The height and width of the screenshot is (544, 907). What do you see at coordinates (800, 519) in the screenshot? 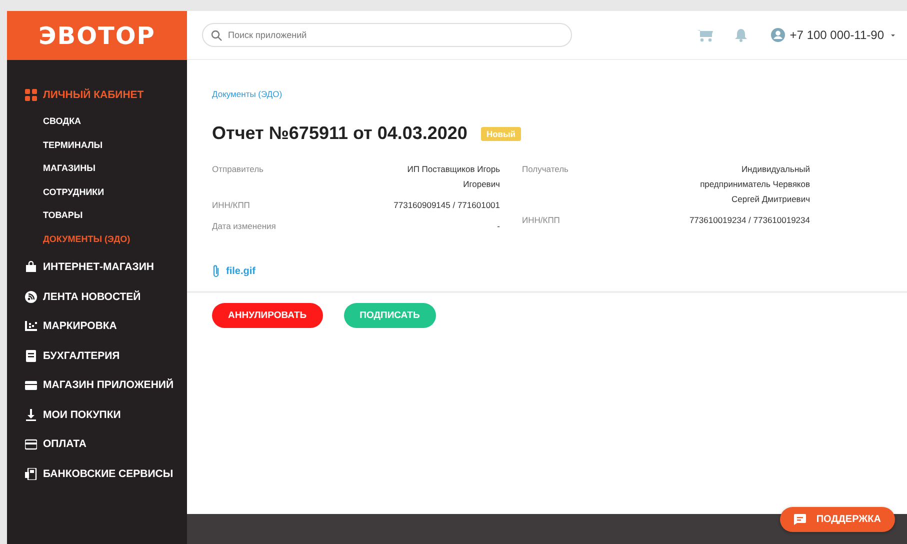
I see `chat-icon` at bounding box center [800, 519].